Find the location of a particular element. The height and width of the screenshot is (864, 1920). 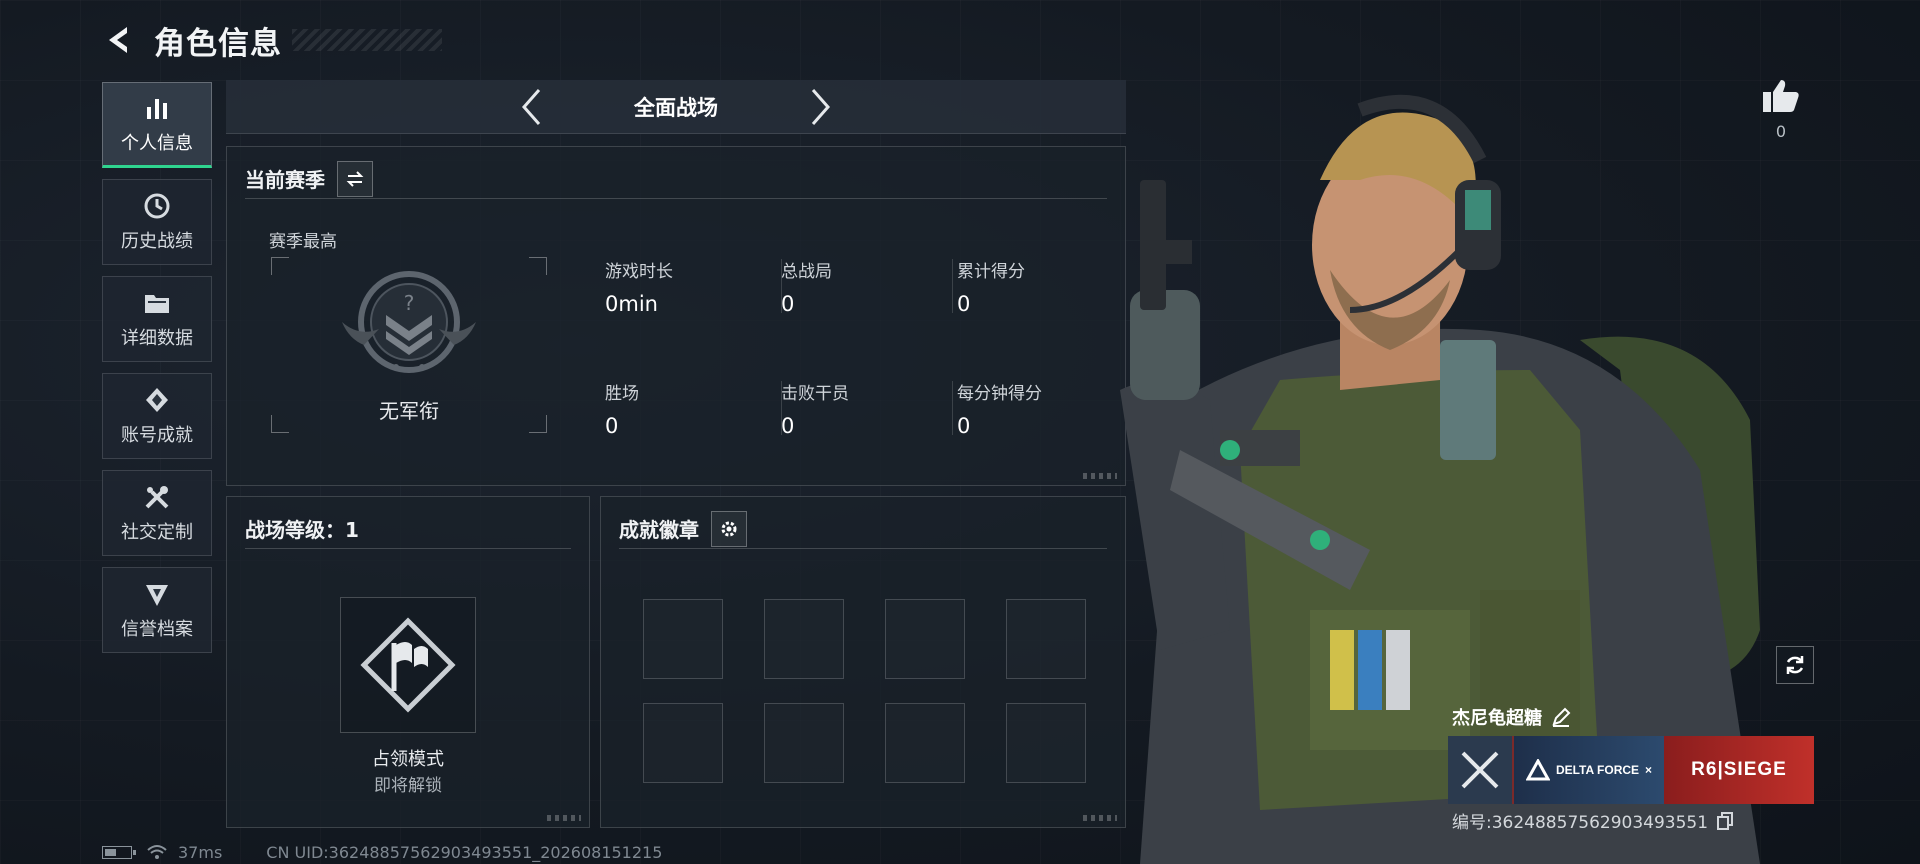

player-name-row: 杰尼龟超糖 is located at coordinates (1512, 717).